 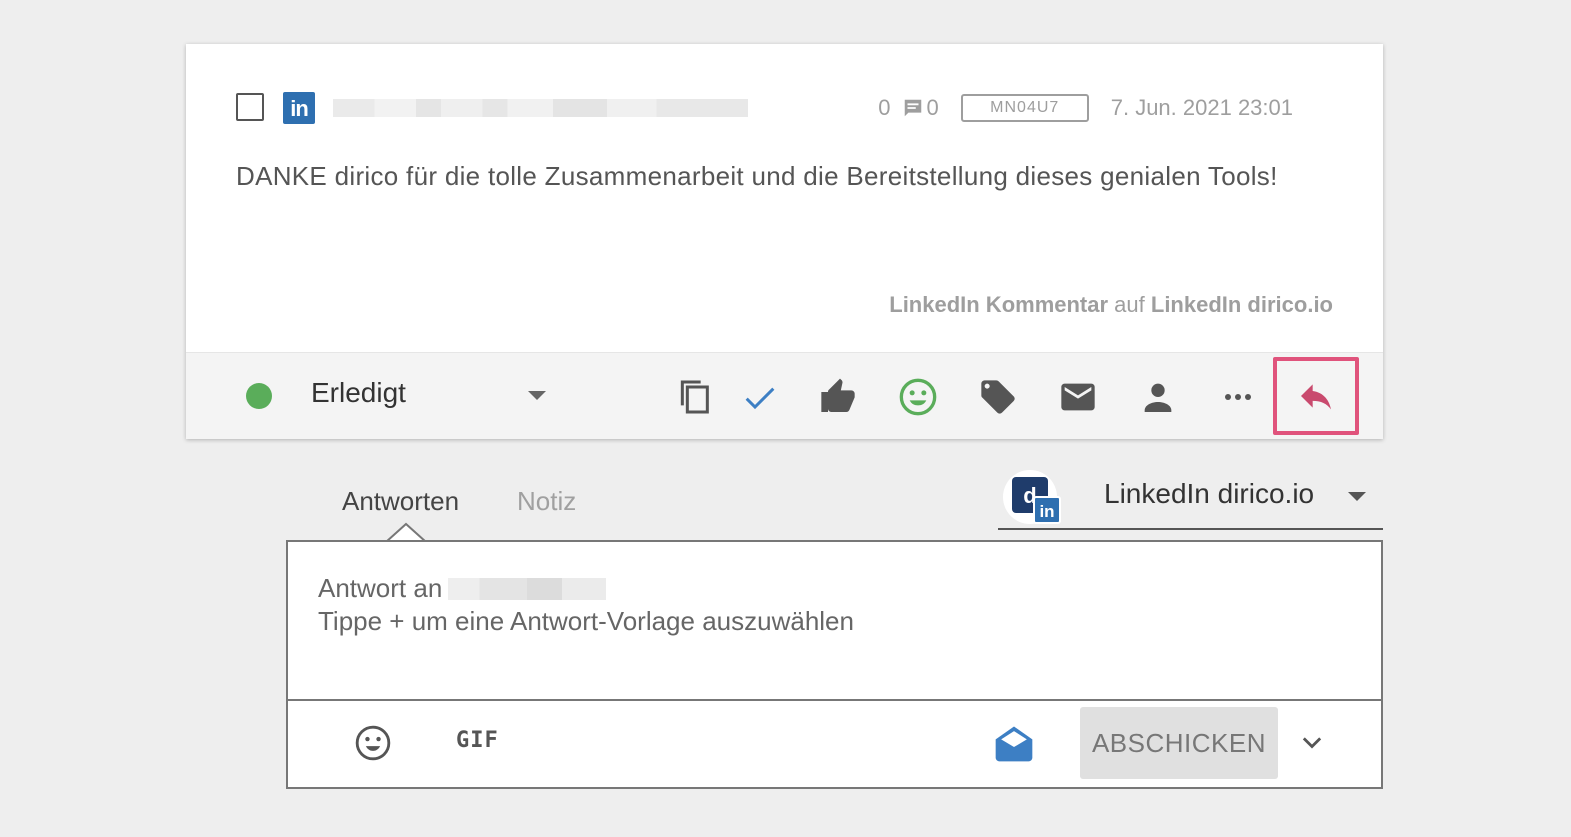 What do you see at coordinates (999, 304) in the screenshot?
I see `source-type: LinkedIn Kommentar` at bounding box center [999, 304].